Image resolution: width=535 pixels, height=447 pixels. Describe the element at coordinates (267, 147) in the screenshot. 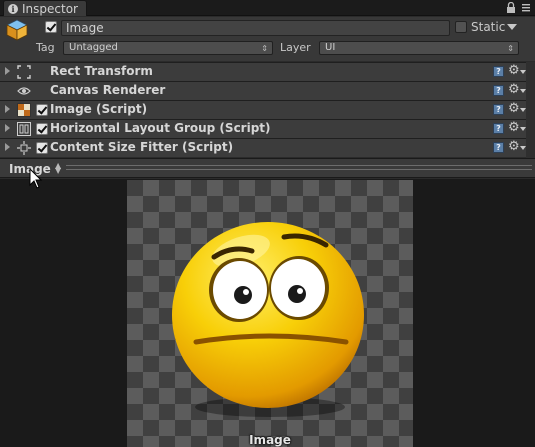

I see `component-row-content-size-fitter: Content Size Fitter (Script) ? ⚙` at that location.